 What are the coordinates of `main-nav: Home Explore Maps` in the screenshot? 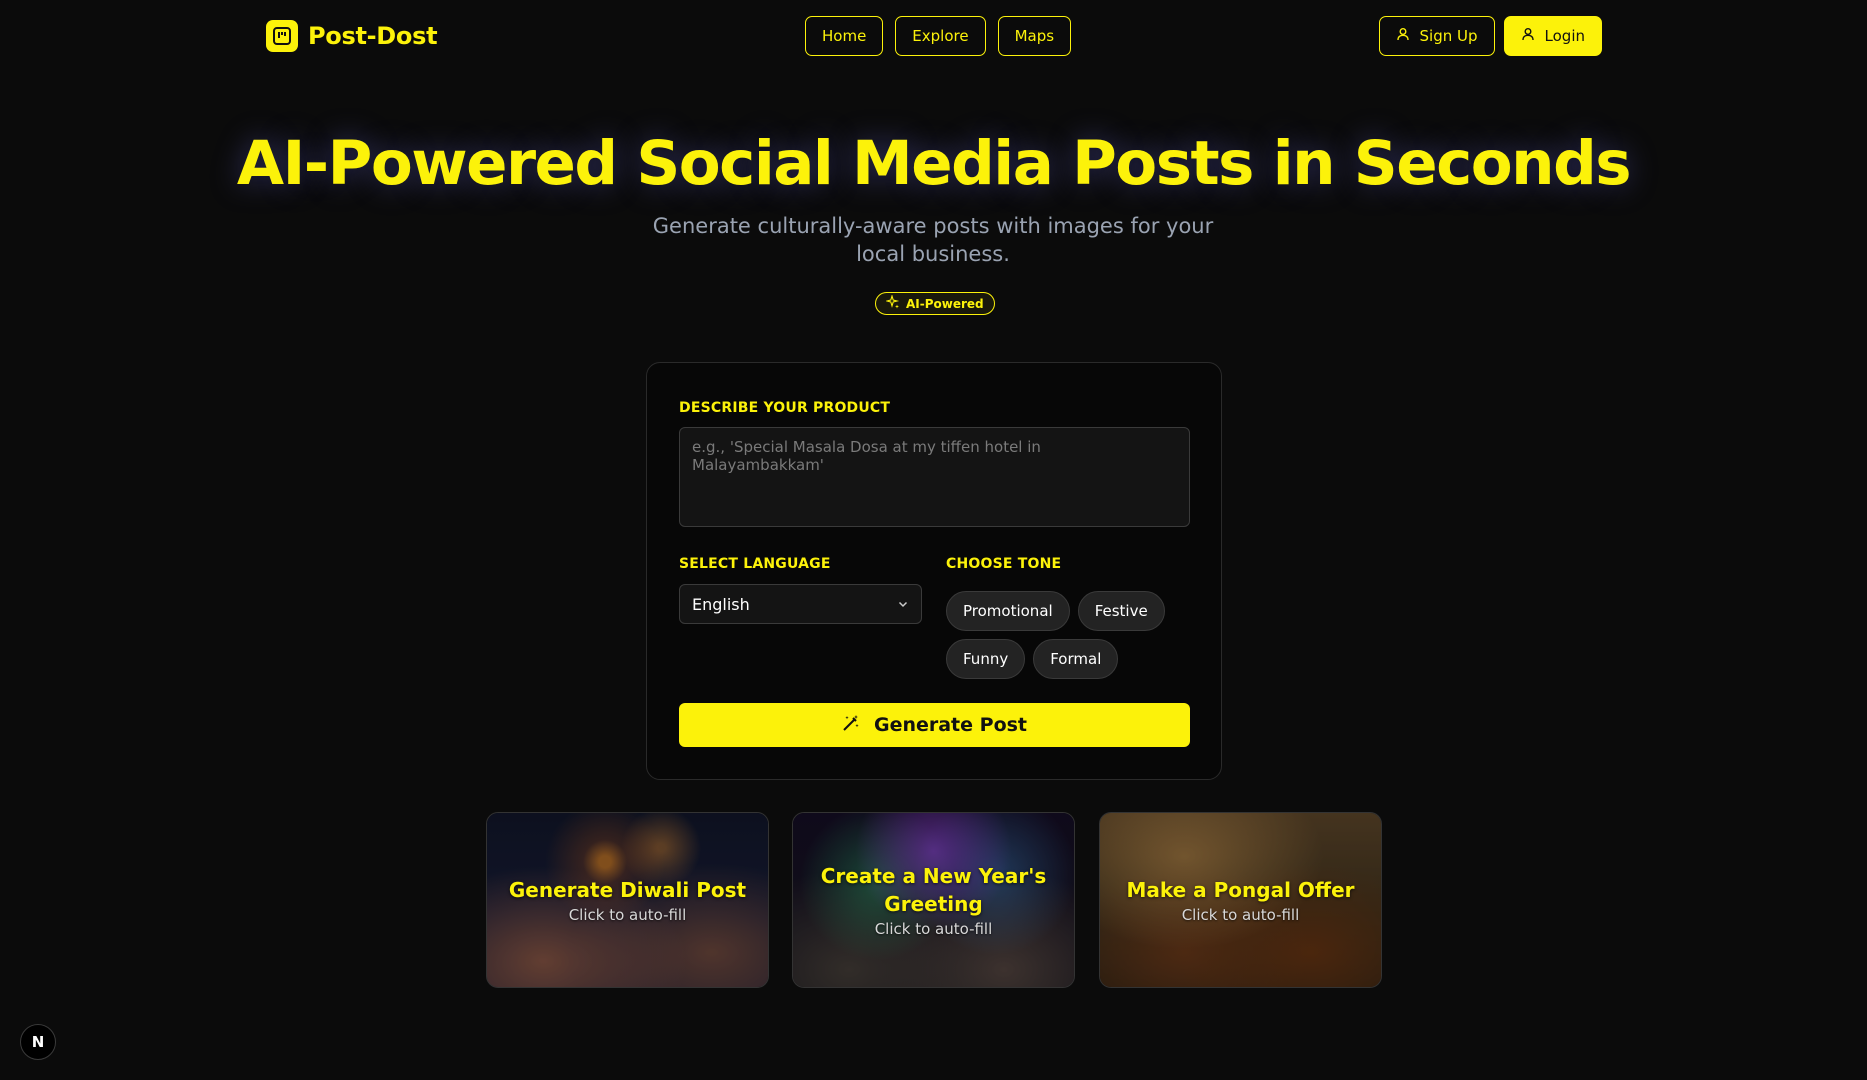 It's located at (938, 36).